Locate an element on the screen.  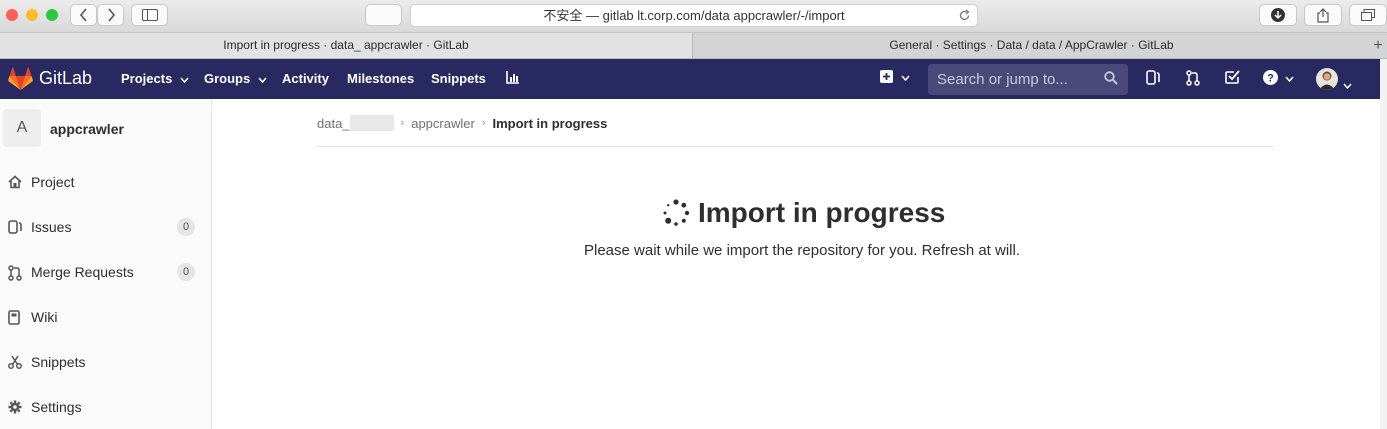
project-avatar: A is located at coordinates (22, 128).